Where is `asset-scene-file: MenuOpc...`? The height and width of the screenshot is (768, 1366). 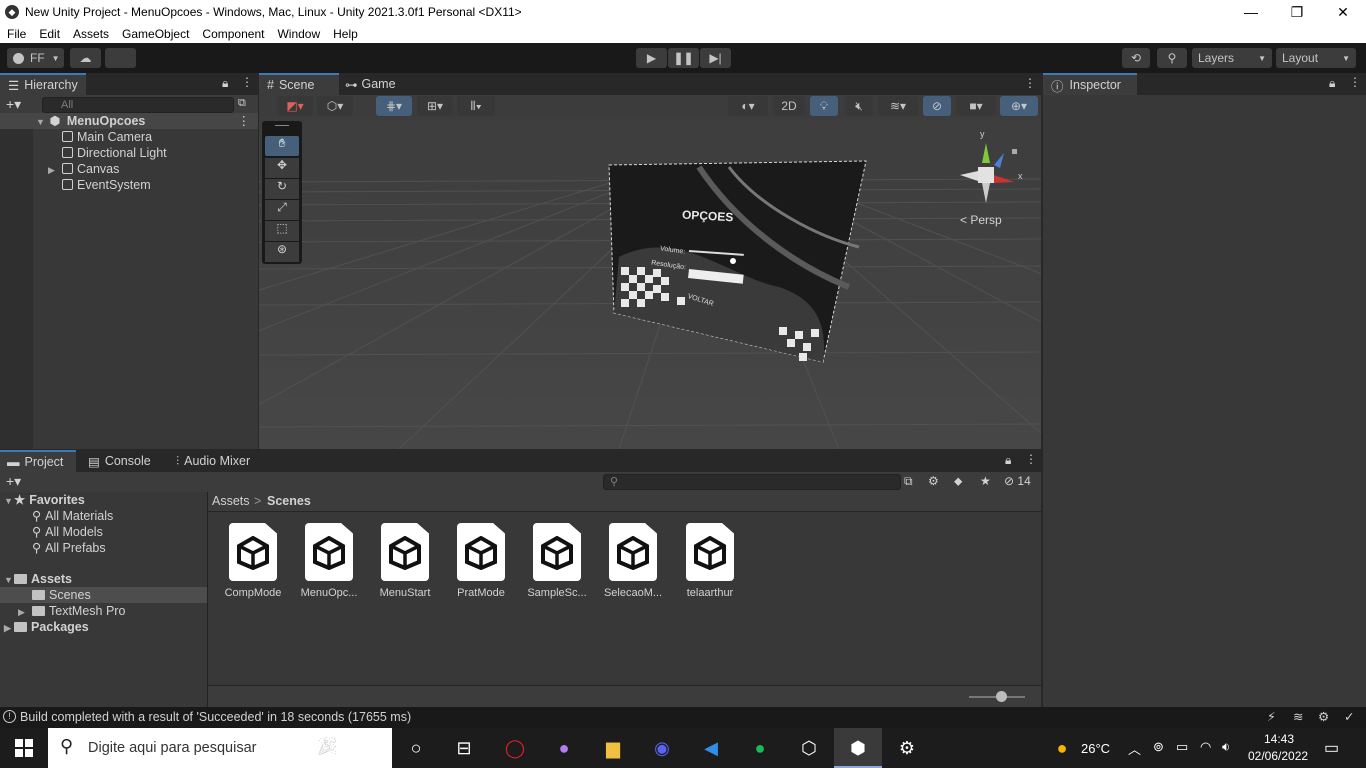 asset-scene-file: MenuOpc... is located at coordinates (329, 561).